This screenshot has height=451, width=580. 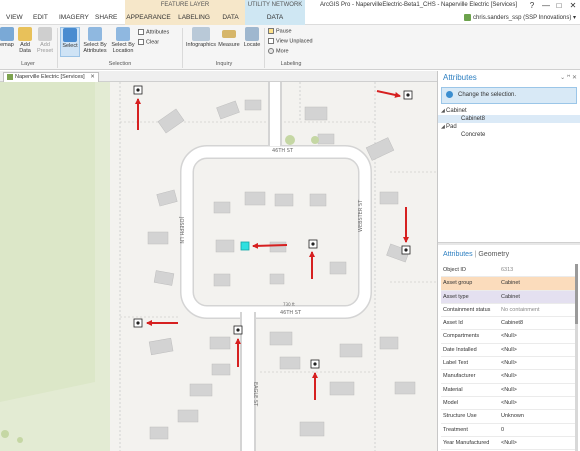 I want to click on pause-icon, so click(x=271, y=31).